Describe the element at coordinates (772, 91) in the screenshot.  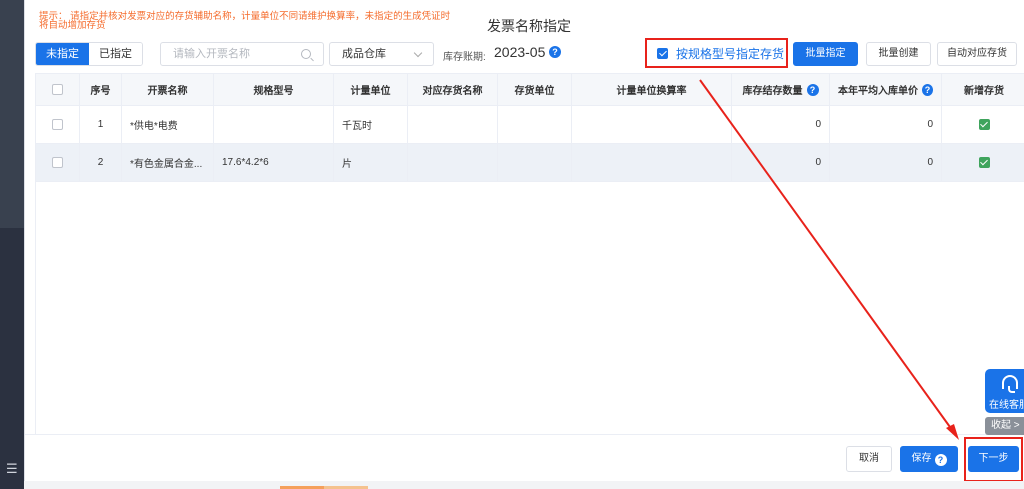
I see `col-stock-qty: 库存结存数量` at that location.